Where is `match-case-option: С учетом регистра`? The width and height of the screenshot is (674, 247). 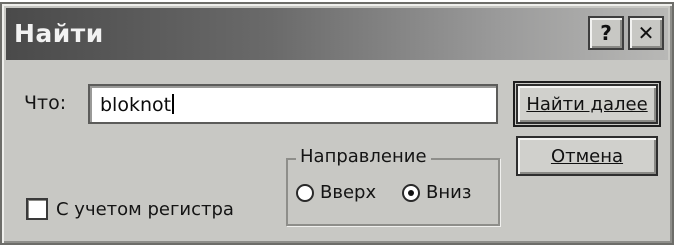 match-case-option: С учетом регистра is located at coordinates (130, 209).